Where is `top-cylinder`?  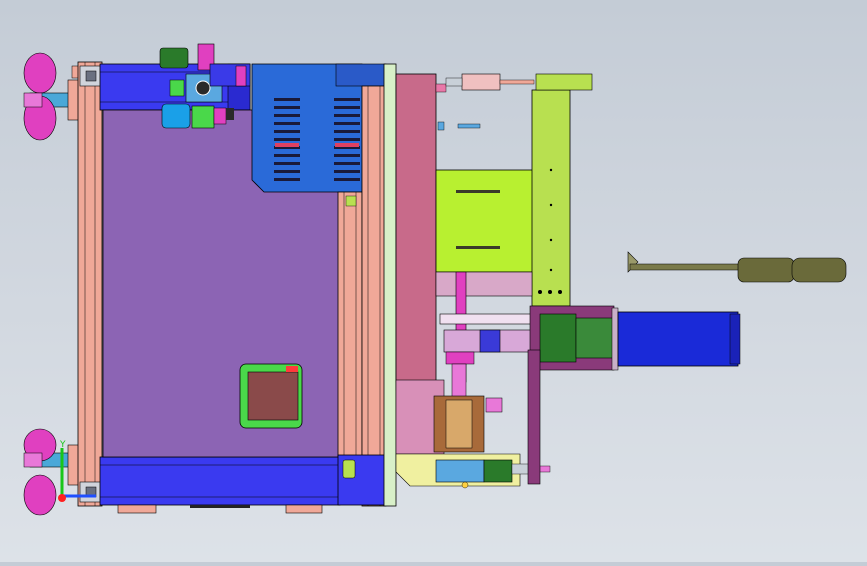
top-cylinder is located at coordinates (486, 102).